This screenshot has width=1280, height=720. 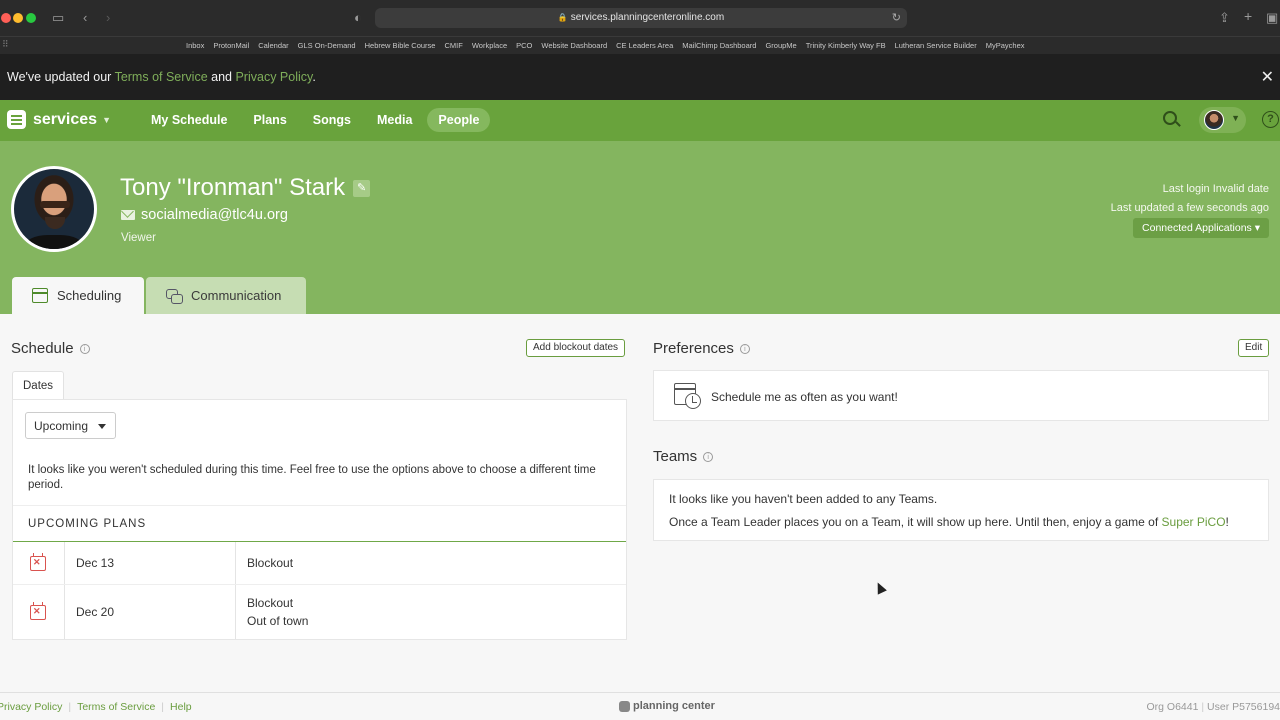 I want to click on footer-help-link: Help, so click(x=181, y=707).